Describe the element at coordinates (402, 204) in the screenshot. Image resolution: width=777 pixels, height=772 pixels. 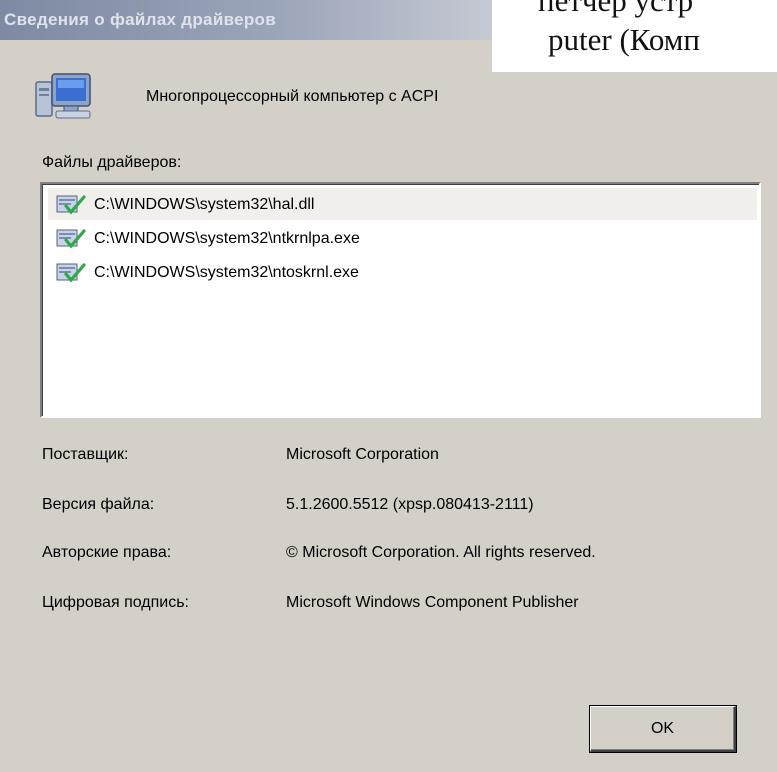
I see `driver-file-item: C:\WINDOWS\system32\hal.dll` at that location.